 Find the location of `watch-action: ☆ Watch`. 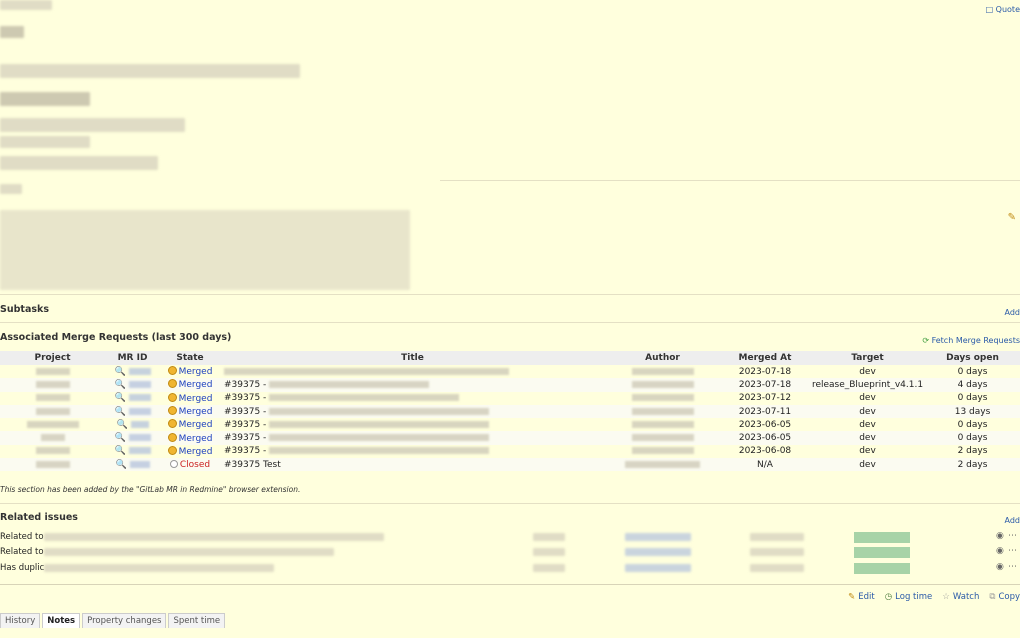

watch-action: ☆ Watch is located at coordinates (960, 597).